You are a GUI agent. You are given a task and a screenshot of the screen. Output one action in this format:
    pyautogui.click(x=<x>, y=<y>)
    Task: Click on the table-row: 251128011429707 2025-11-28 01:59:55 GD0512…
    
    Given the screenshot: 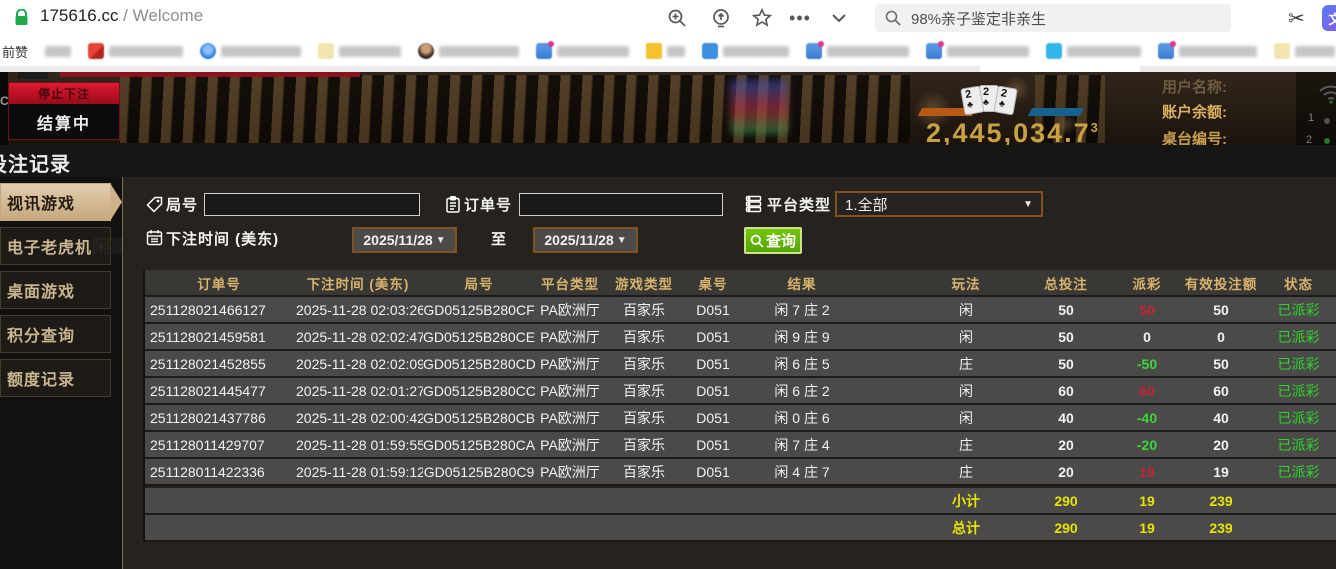 What is the action you would take?
    pyautogui.click(x=740, y=445)
    